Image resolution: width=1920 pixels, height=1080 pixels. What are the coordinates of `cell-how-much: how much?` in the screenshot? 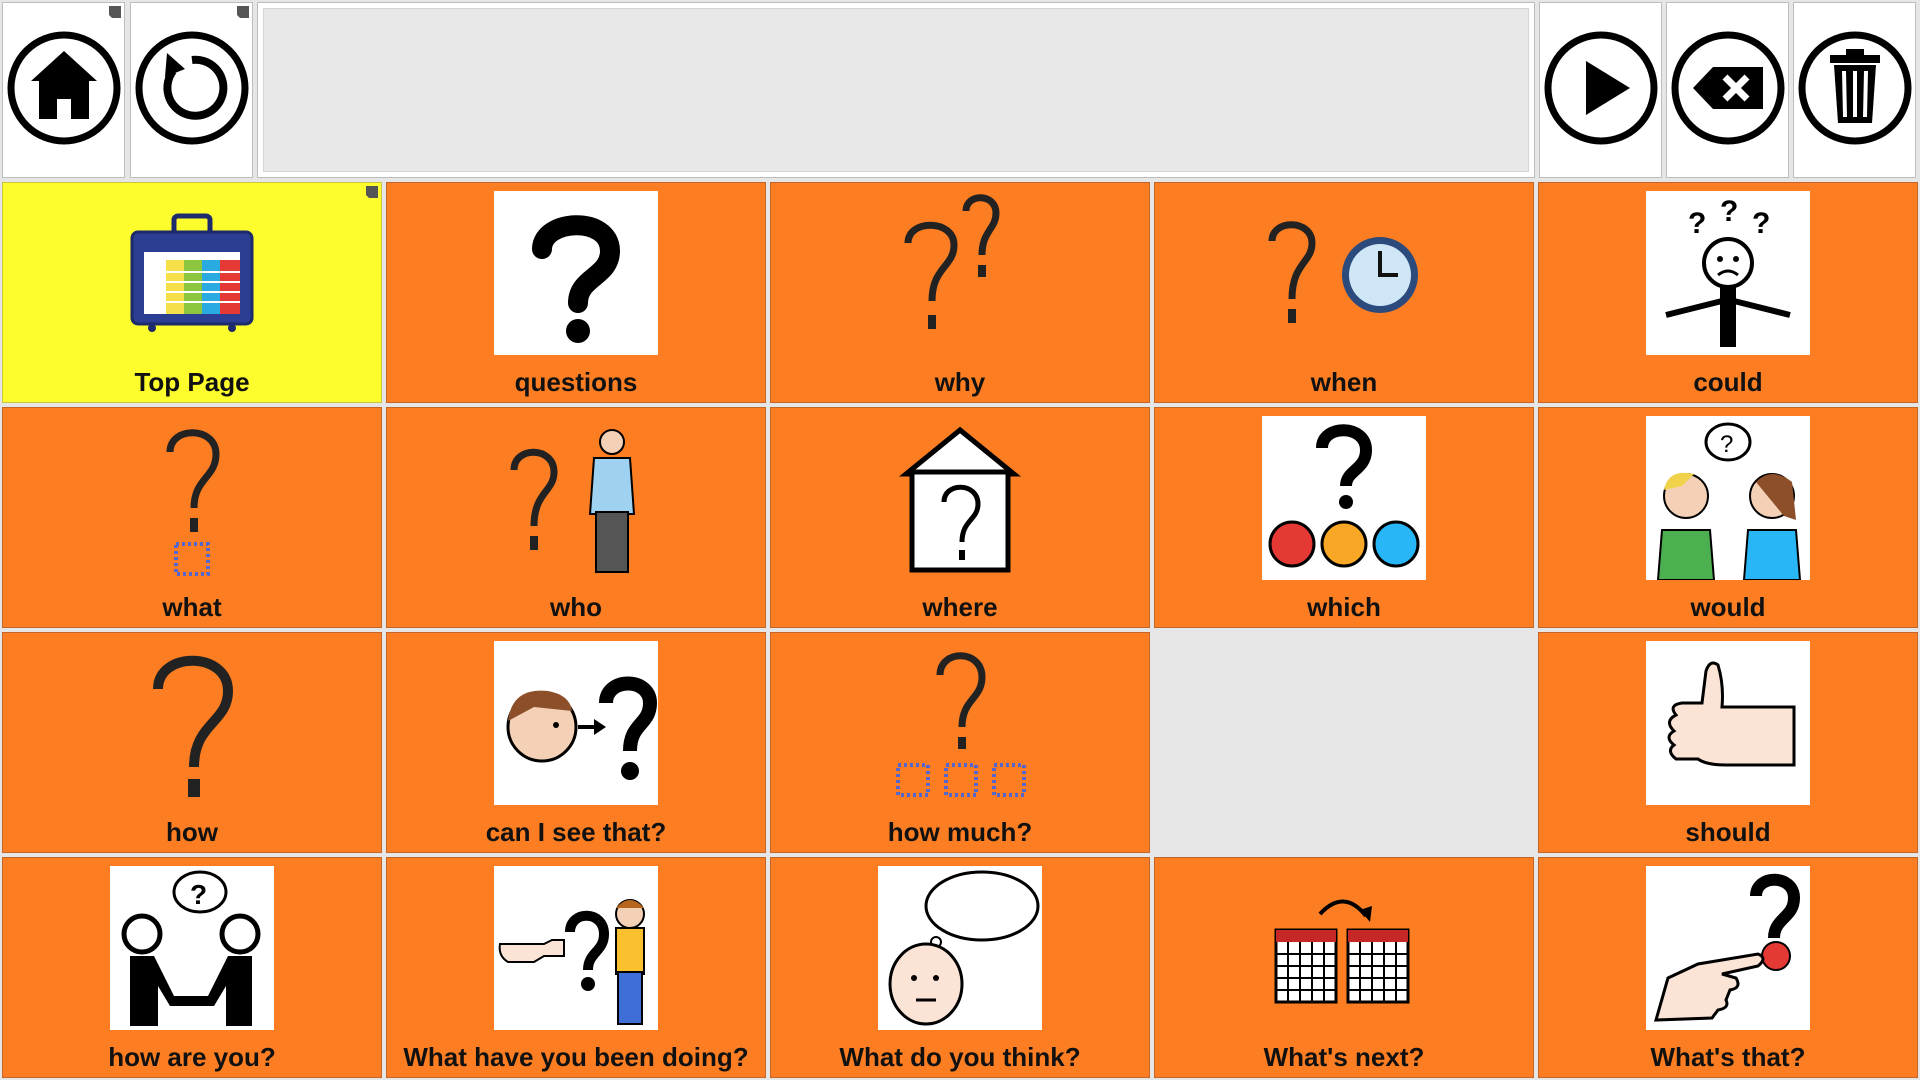 It's located at (960, 742).